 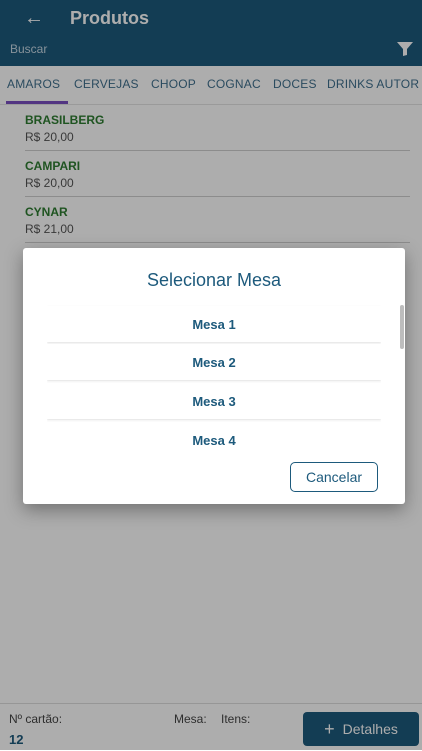 What do you see at coordinates (214, 280) in the screenshot?
I see `dialog-title: Selecionar Mesa` at bounding box center [214, 280].